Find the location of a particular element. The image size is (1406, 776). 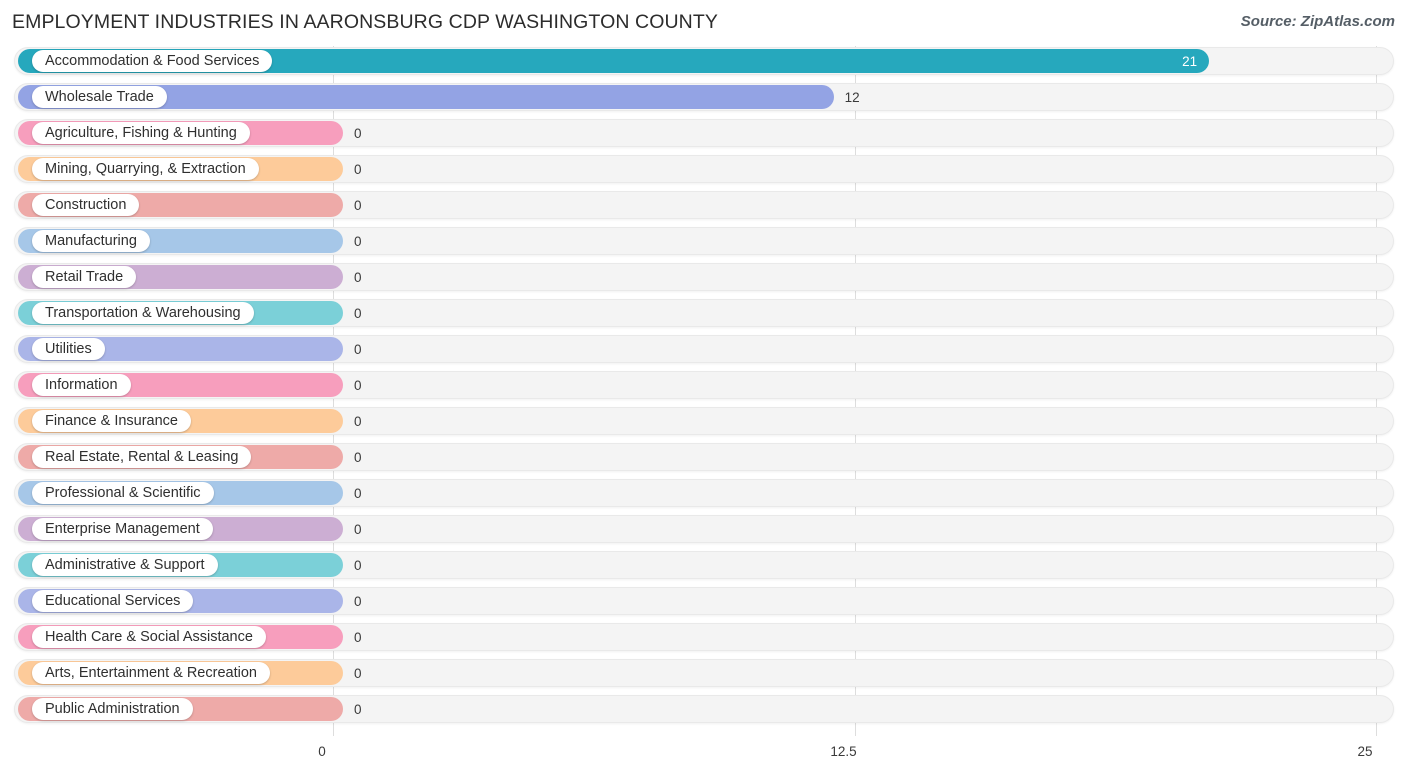

category-label-capsule: Public Administration is located at coordinates (112, 709).